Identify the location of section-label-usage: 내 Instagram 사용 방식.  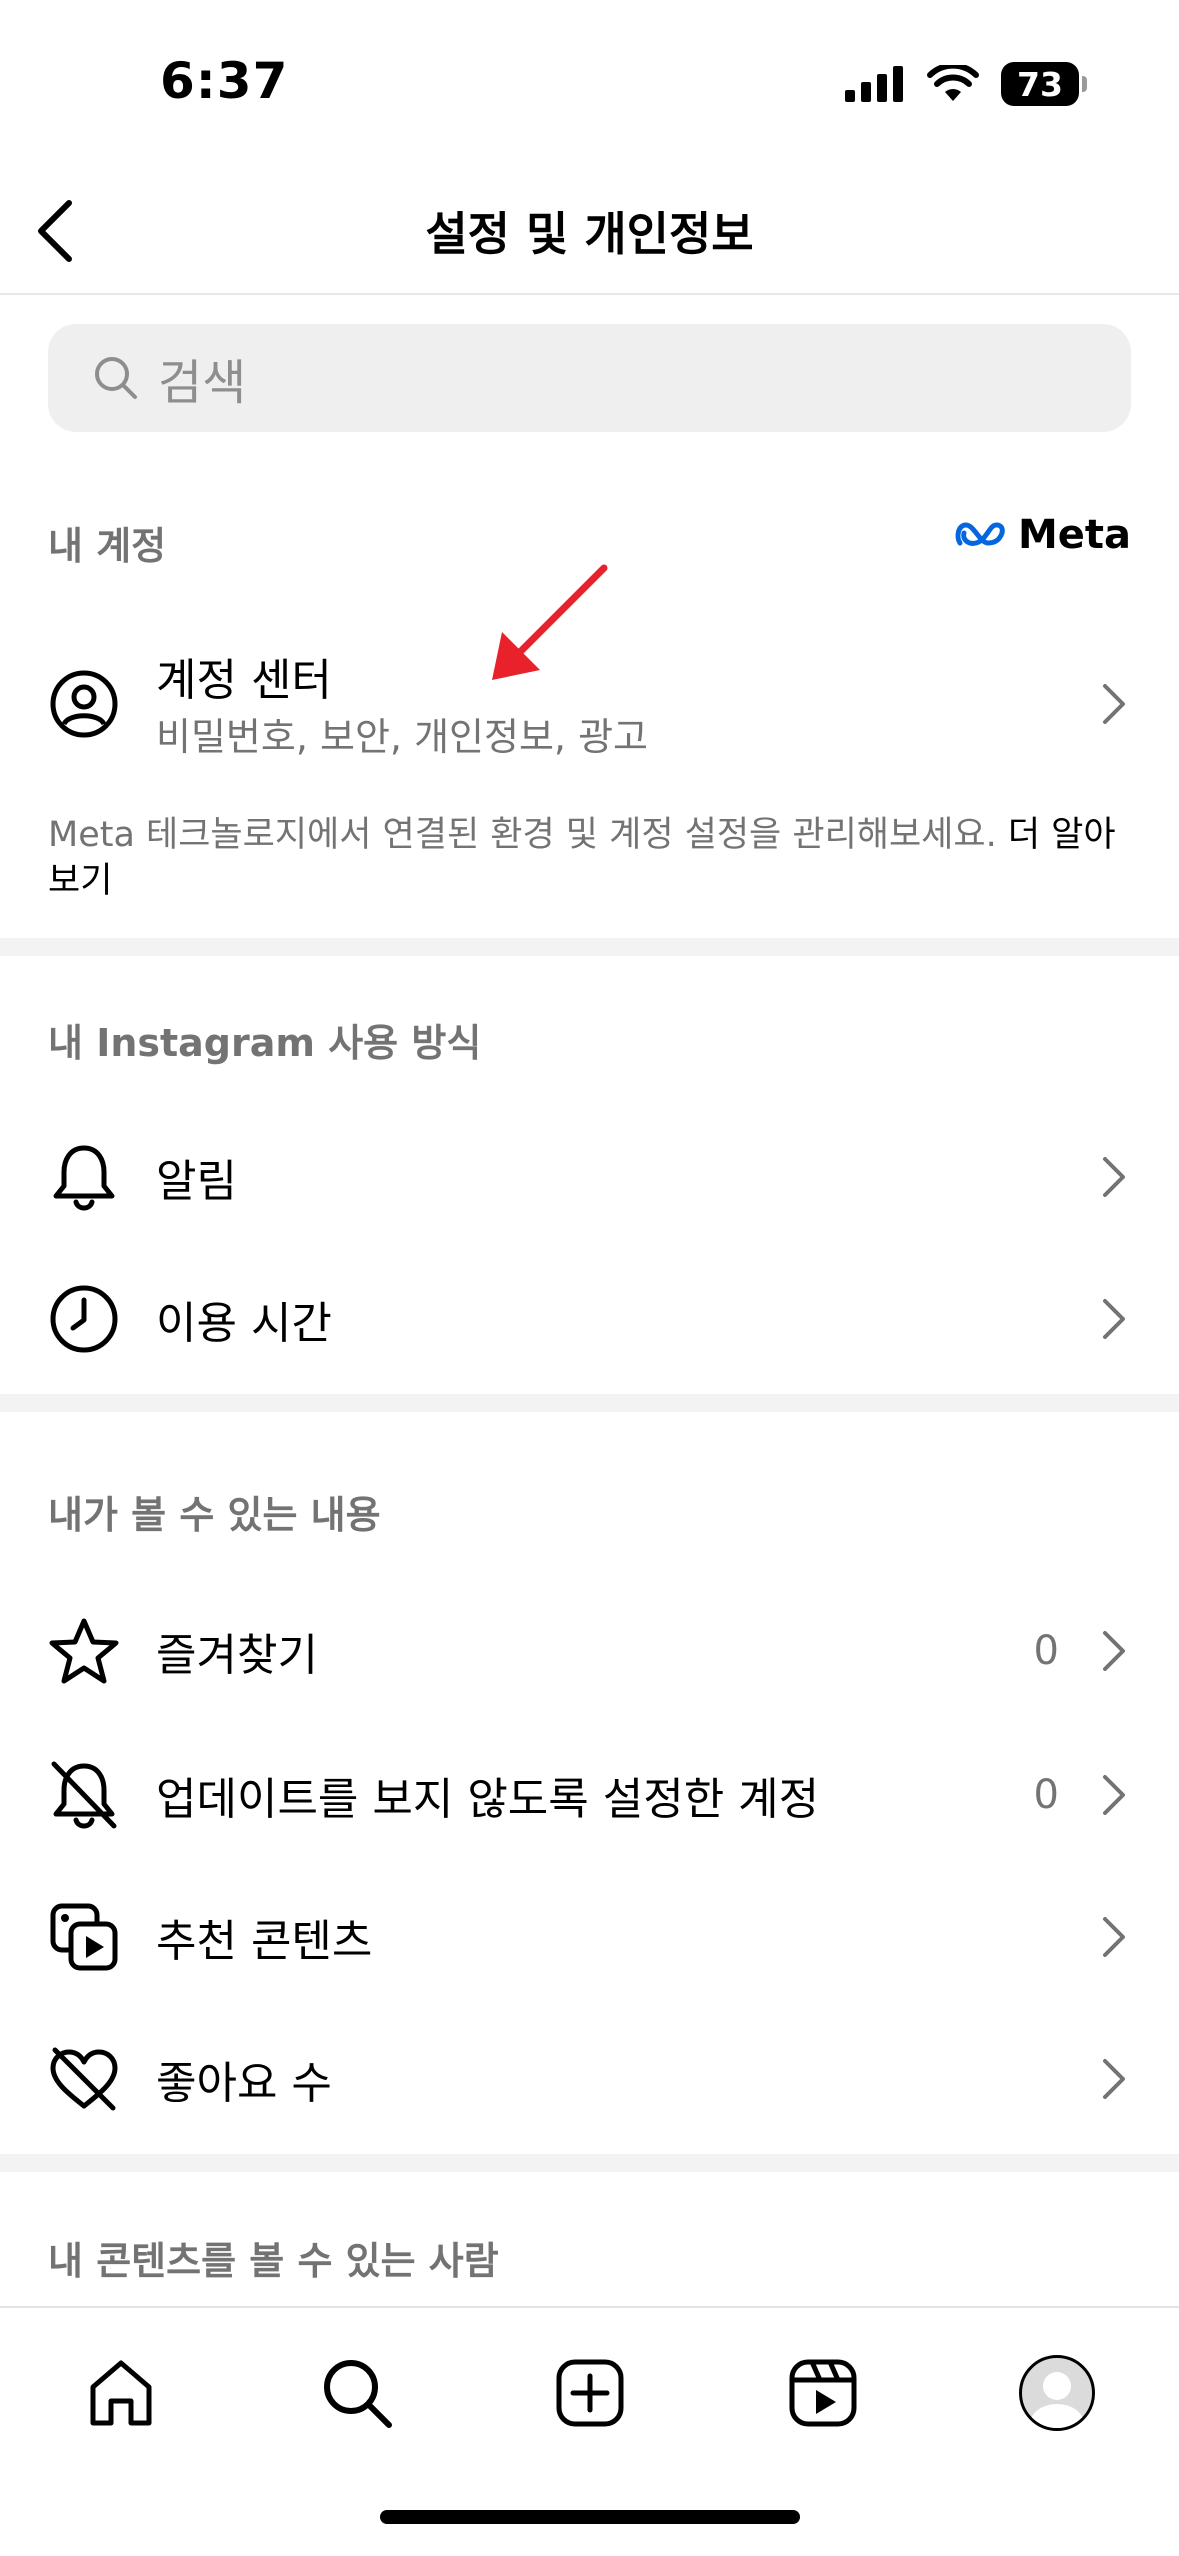
(265, 1043).